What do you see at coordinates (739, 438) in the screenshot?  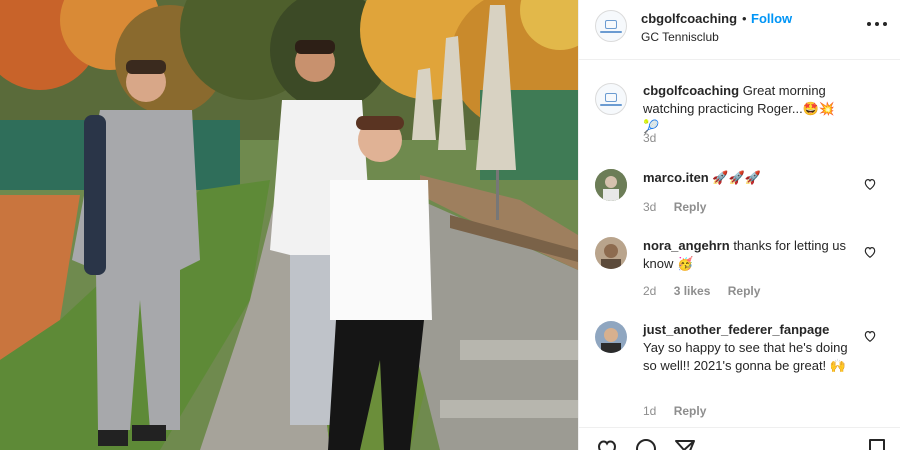 I see `post-action-bar` at bounding box center [739, 438].